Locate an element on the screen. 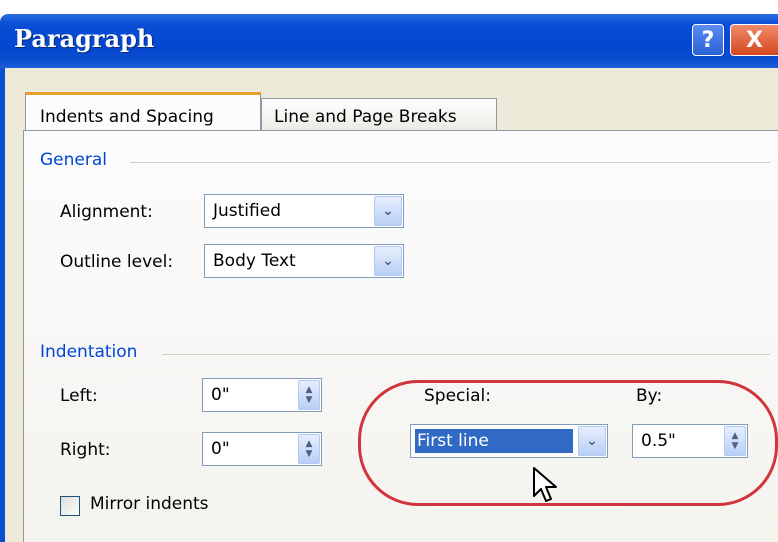 The height and width of the screenshot is (542, 778). help-button: ? is located at coordinates (708, 40).